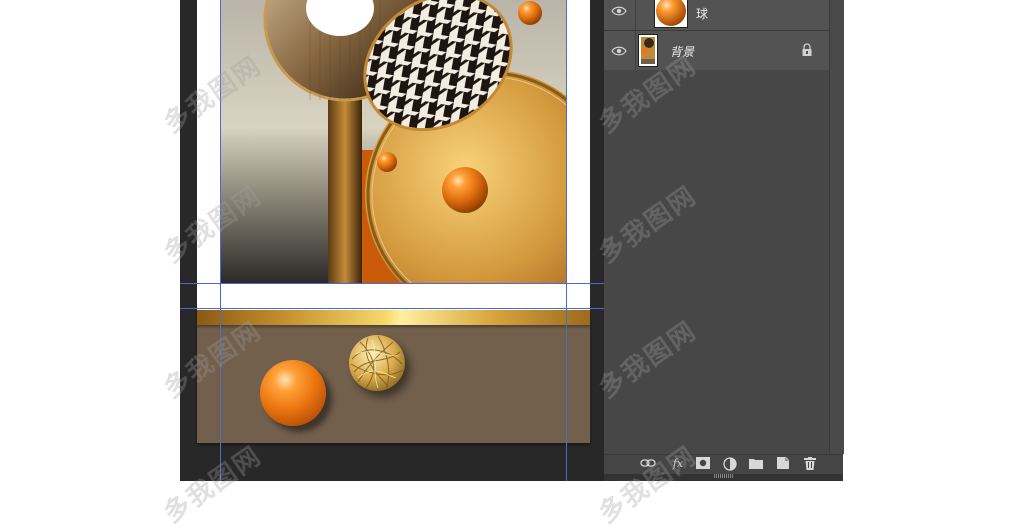 Image resolution: width=1024 pixels, height=530 pixels. What do you see at coordinates (783, 464) in the screenshot?
I see `new-layer-icon` at bounding box center [783, 464].